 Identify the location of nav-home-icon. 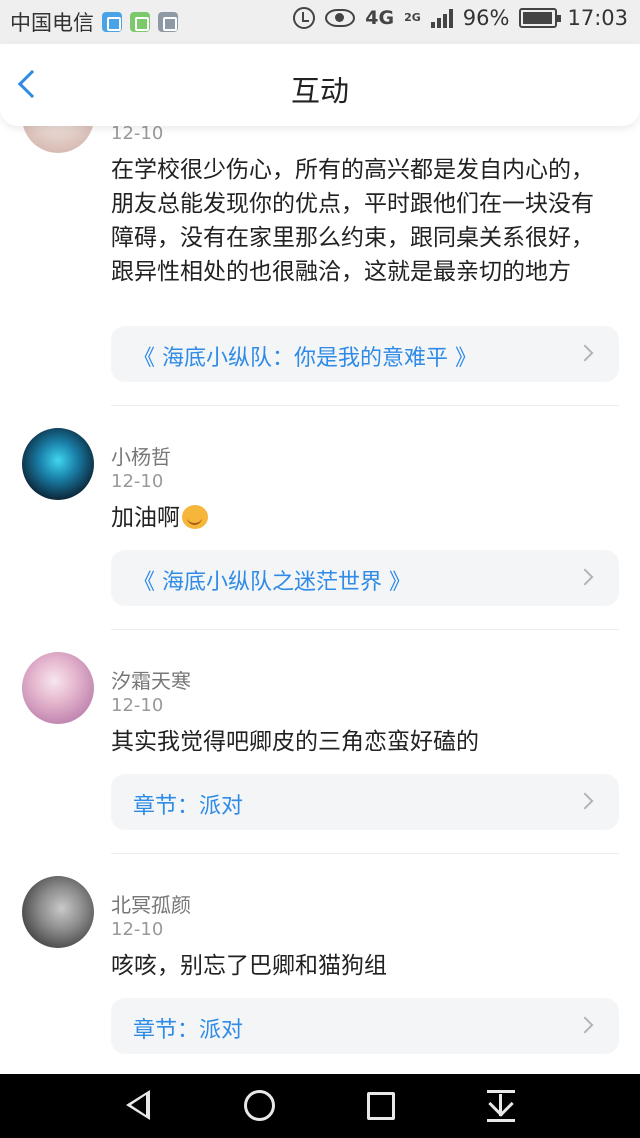
(259, 1105).